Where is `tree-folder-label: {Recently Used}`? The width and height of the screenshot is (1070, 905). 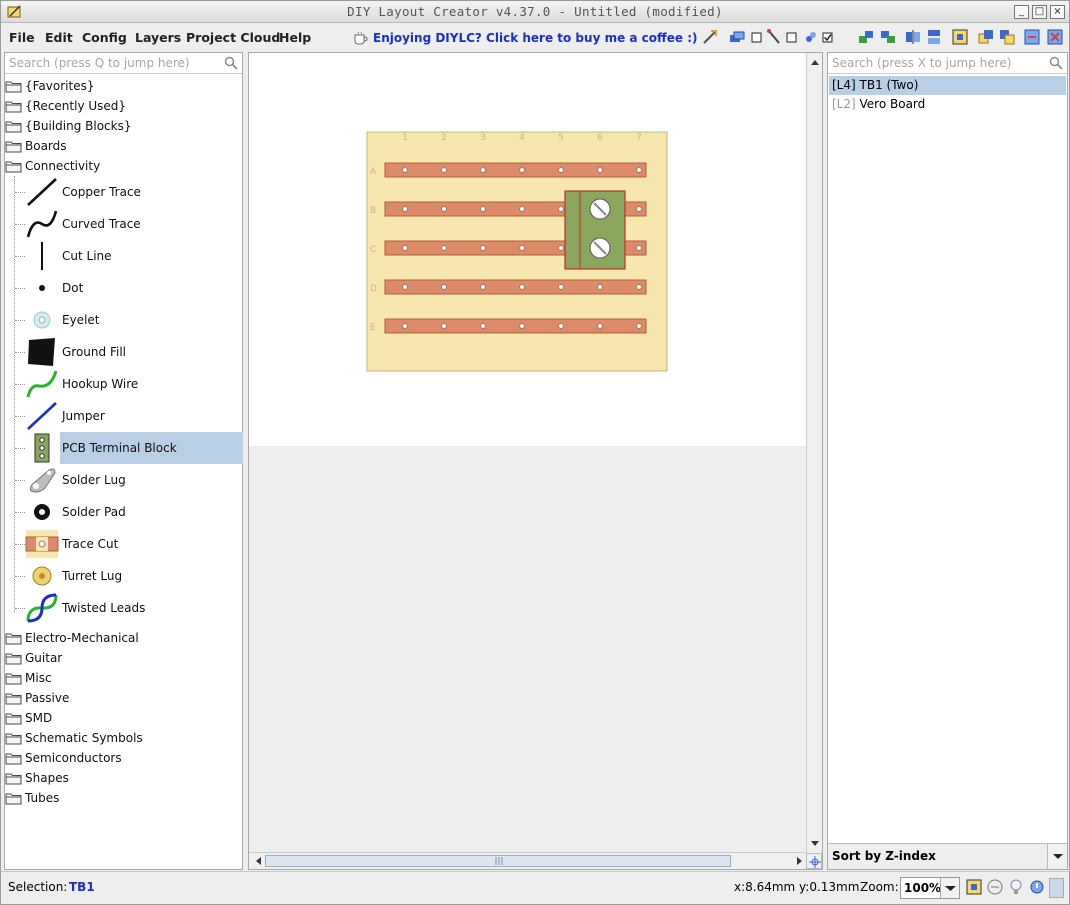 tree-folder-label: {Recently Used} is located at coordinates (76, 106).